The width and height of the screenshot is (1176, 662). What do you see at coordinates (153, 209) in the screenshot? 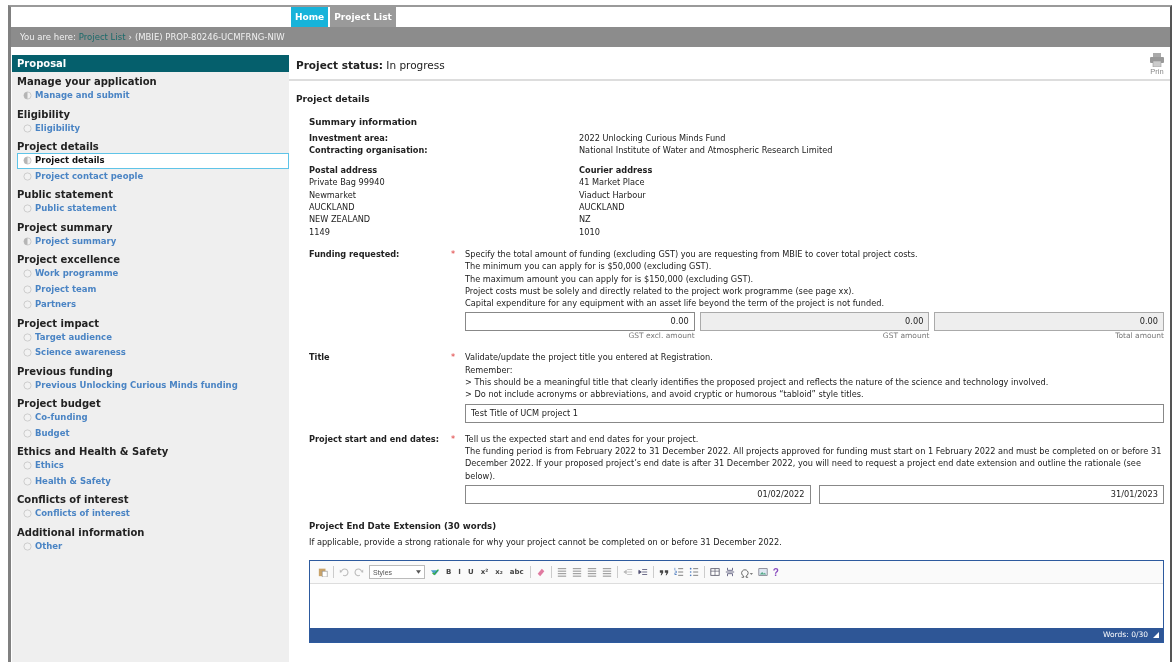
I see `sidebar-item: Public statement` at bounding box center [153, 209].